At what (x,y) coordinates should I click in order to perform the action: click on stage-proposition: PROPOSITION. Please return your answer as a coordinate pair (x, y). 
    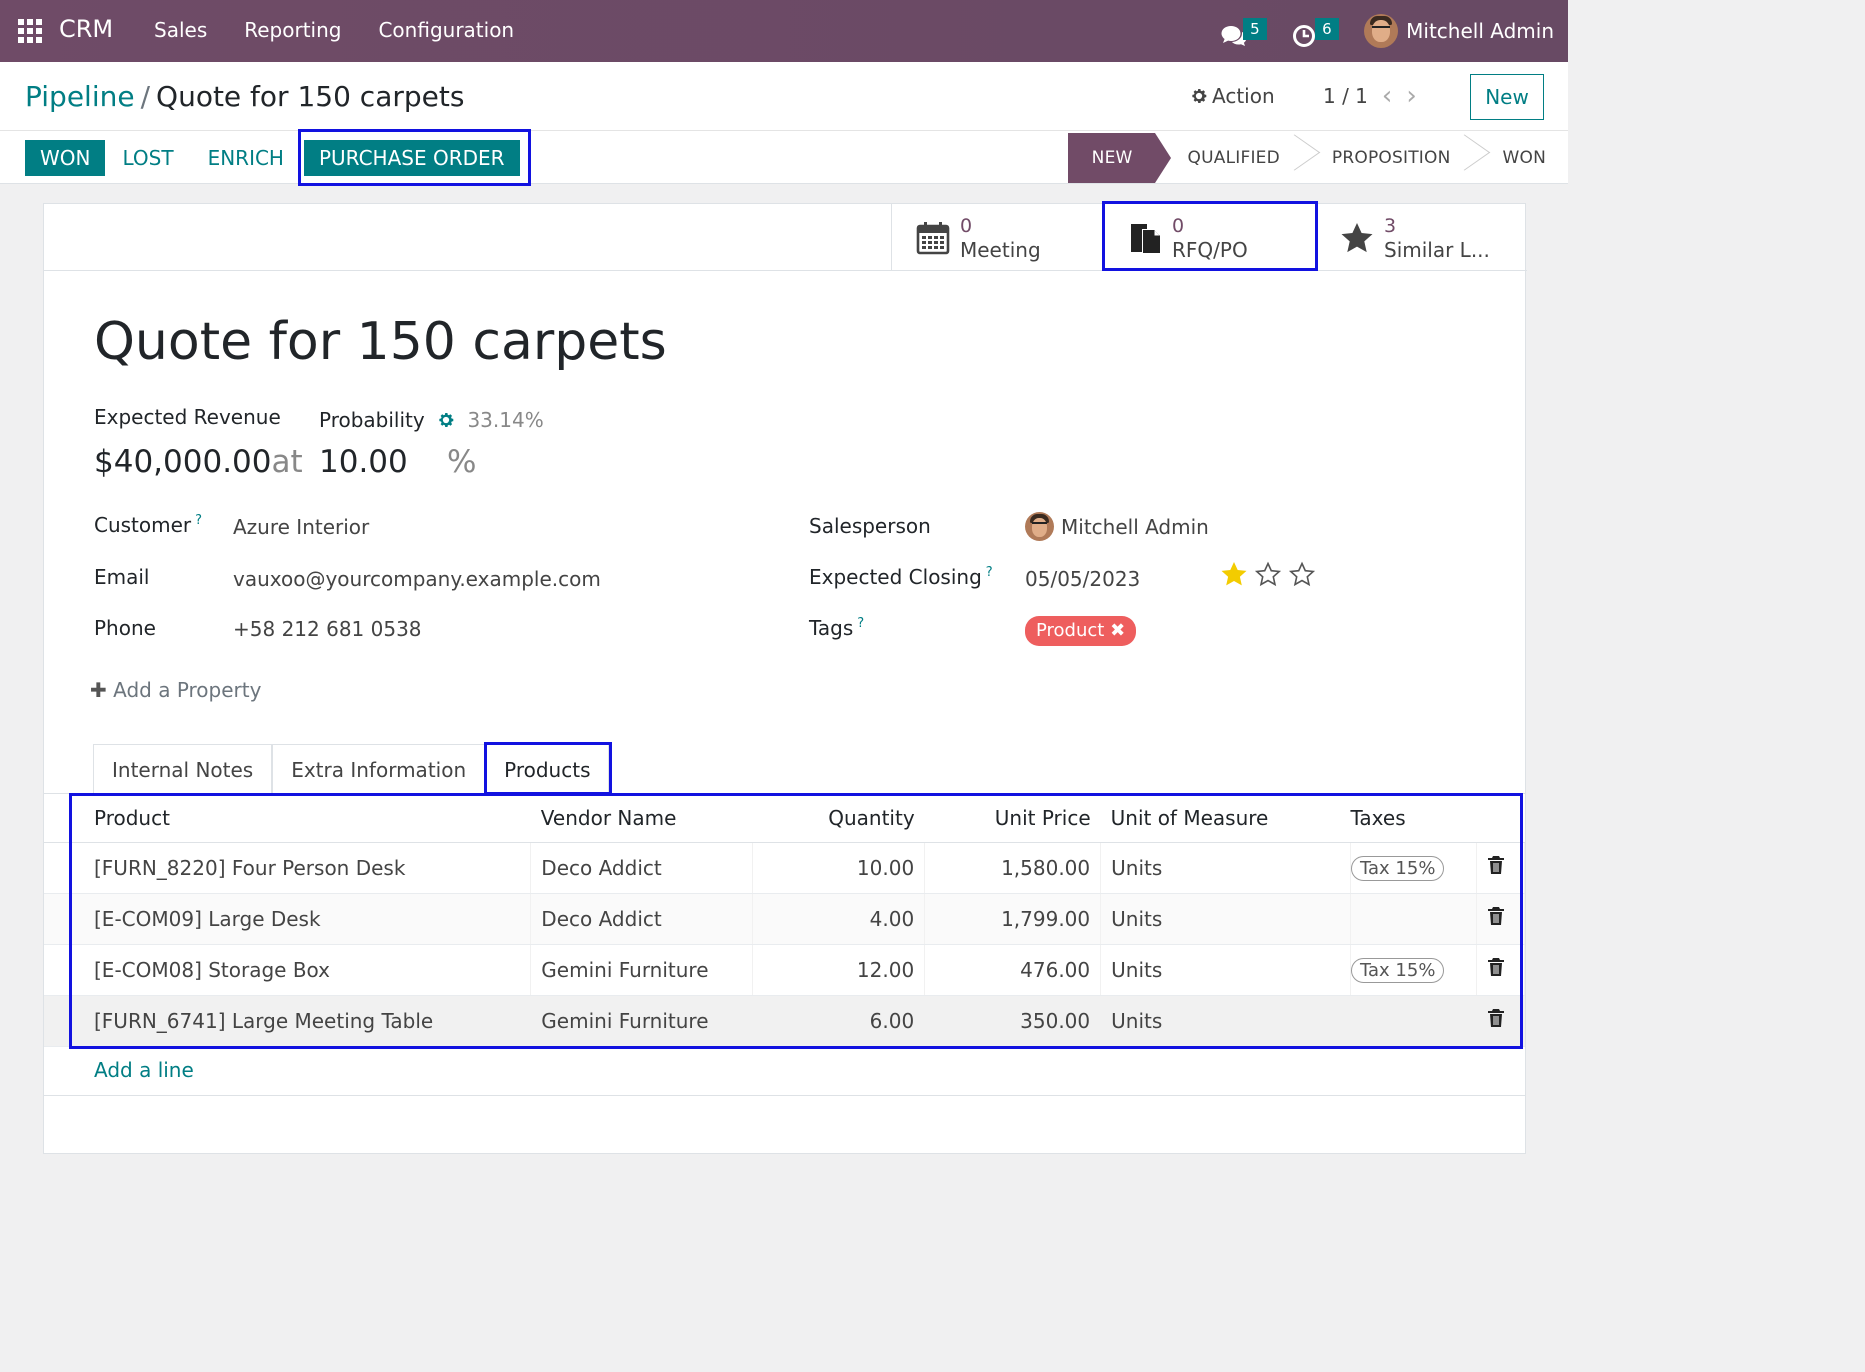
    Looking at the image, I should click on (1387, 158).